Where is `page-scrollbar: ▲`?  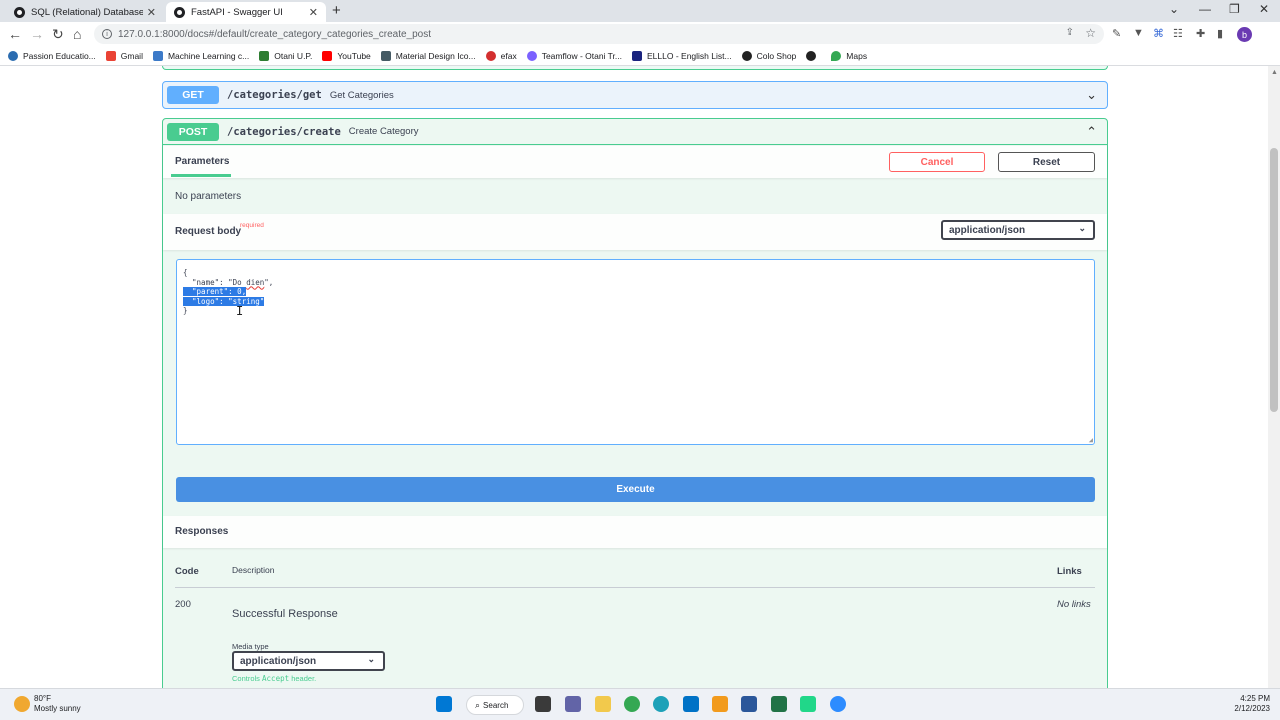 page-scrollbar: ▲ is located at coordinates (1274, 377).